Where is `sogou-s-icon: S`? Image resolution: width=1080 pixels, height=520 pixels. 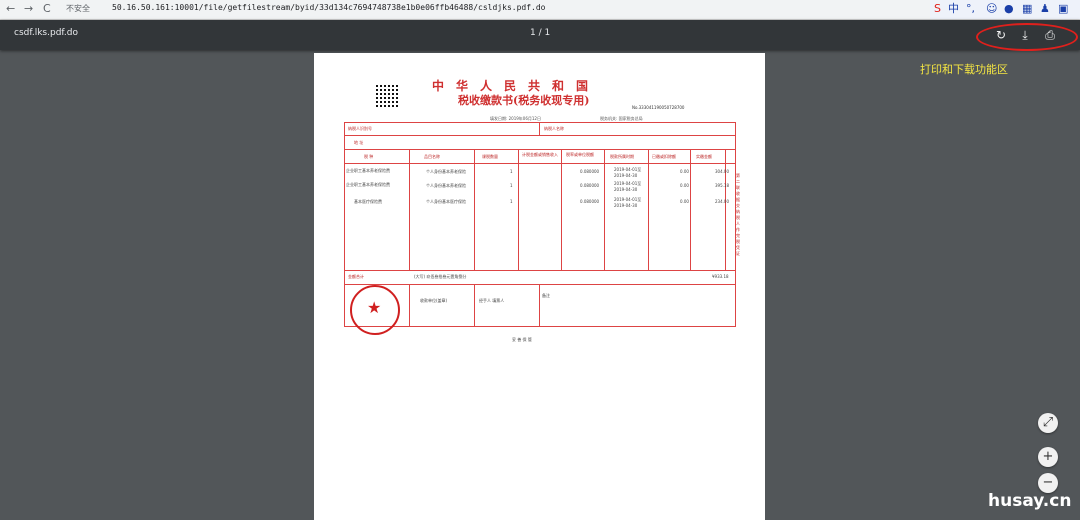
sogou-s-icon: S is located at coordinates (937, 9).